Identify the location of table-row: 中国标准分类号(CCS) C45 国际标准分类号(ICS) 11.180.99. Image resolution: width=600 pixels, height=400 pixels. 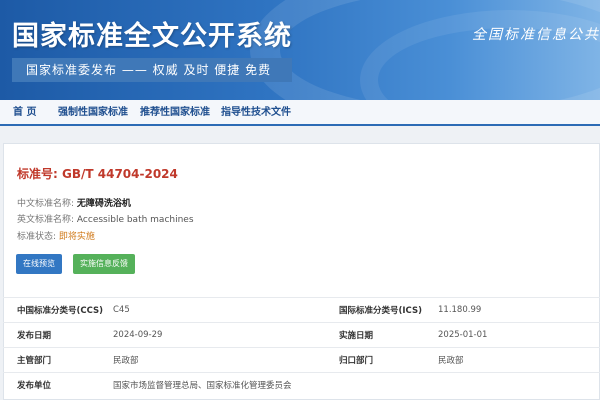
(301, 310).